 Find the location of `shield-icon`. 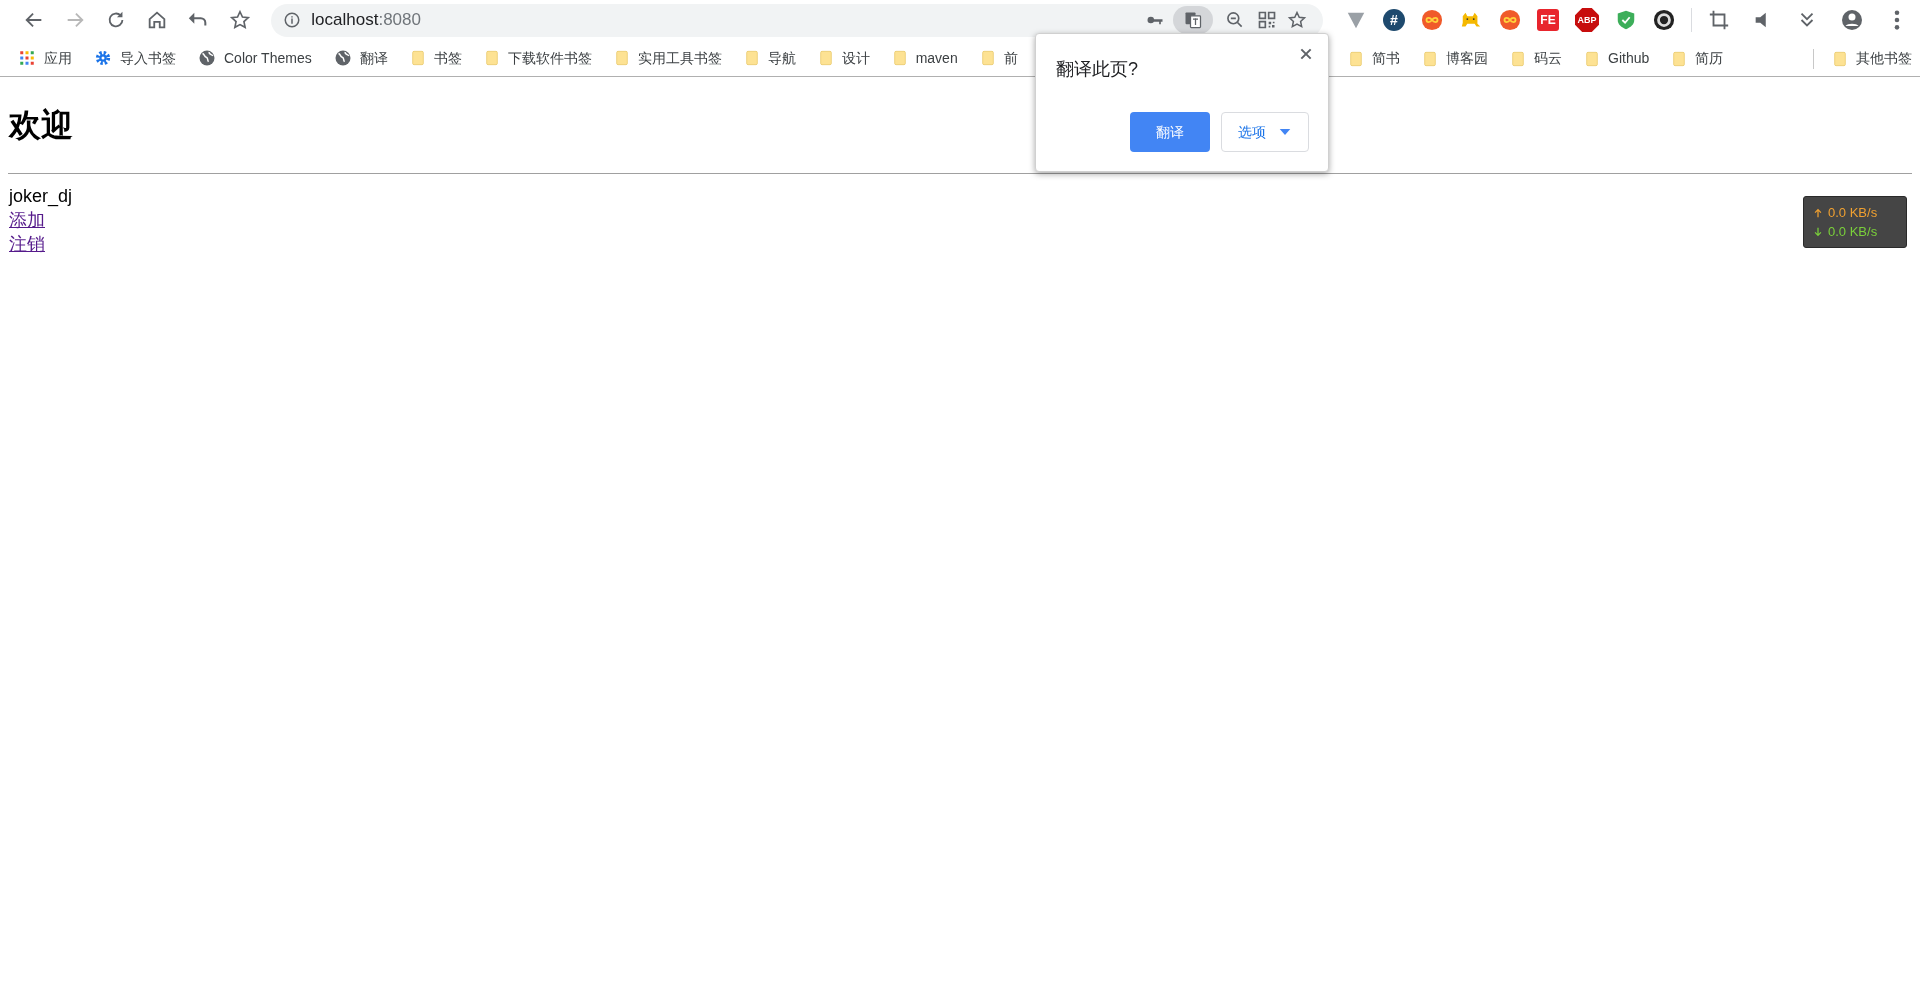

shield-icon is located at coordinates (1626, 20).